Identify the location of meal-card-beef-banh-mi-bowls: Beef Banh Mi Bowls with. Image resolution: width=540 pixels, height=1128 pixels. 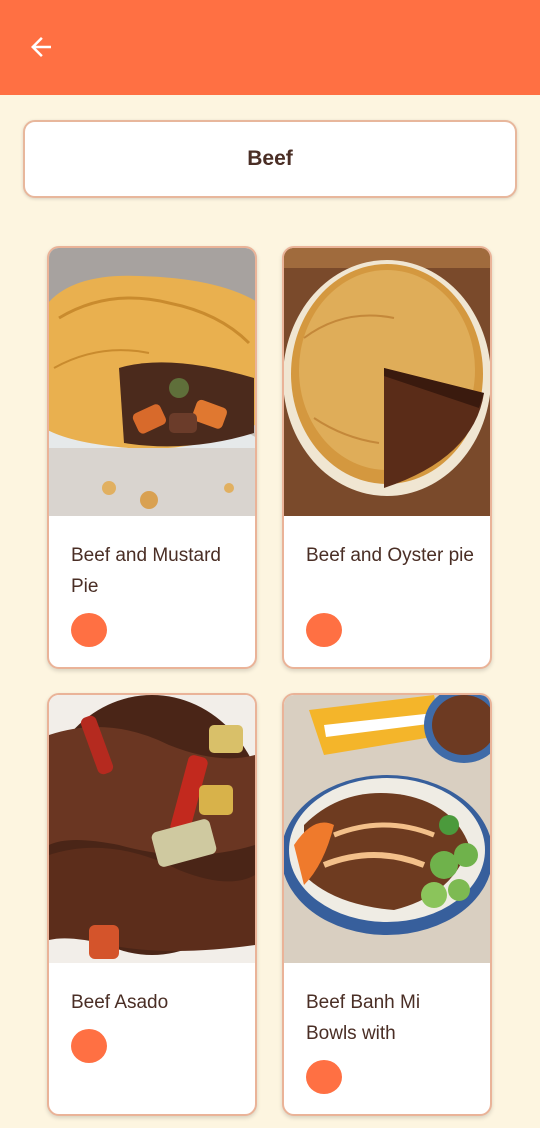
(387, 904).